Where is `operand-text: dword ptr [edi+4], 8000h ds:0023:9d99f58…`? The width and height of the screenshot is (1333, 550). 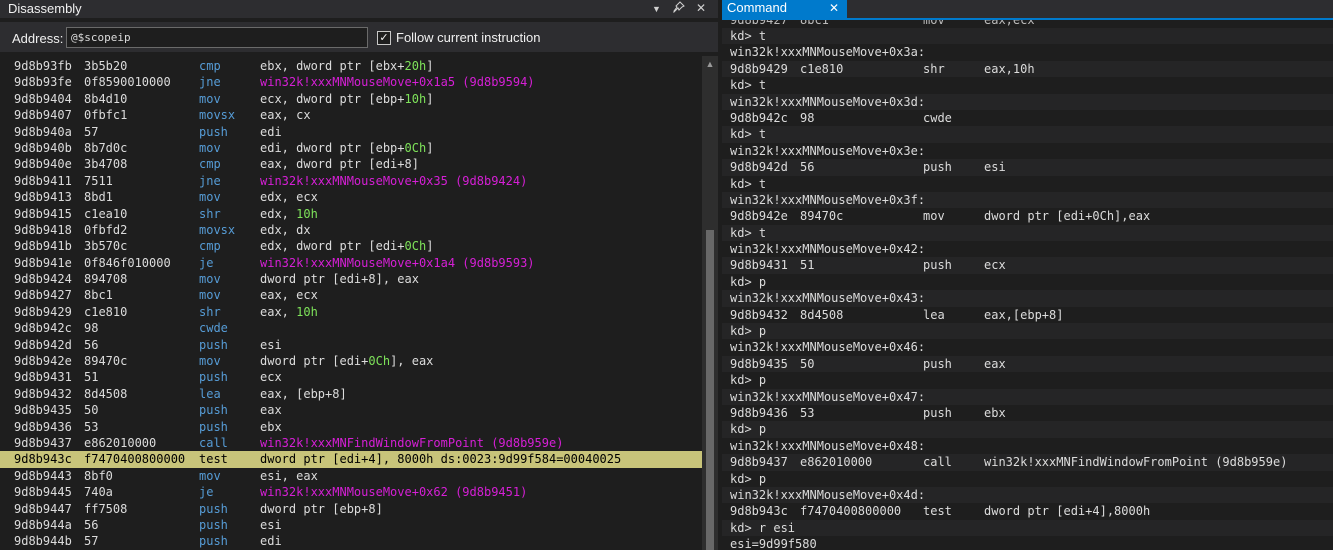
operand-text: dword ptr [edi+4], 8000h ds:0023:9d99f58… is located at coordinates (441, 459).